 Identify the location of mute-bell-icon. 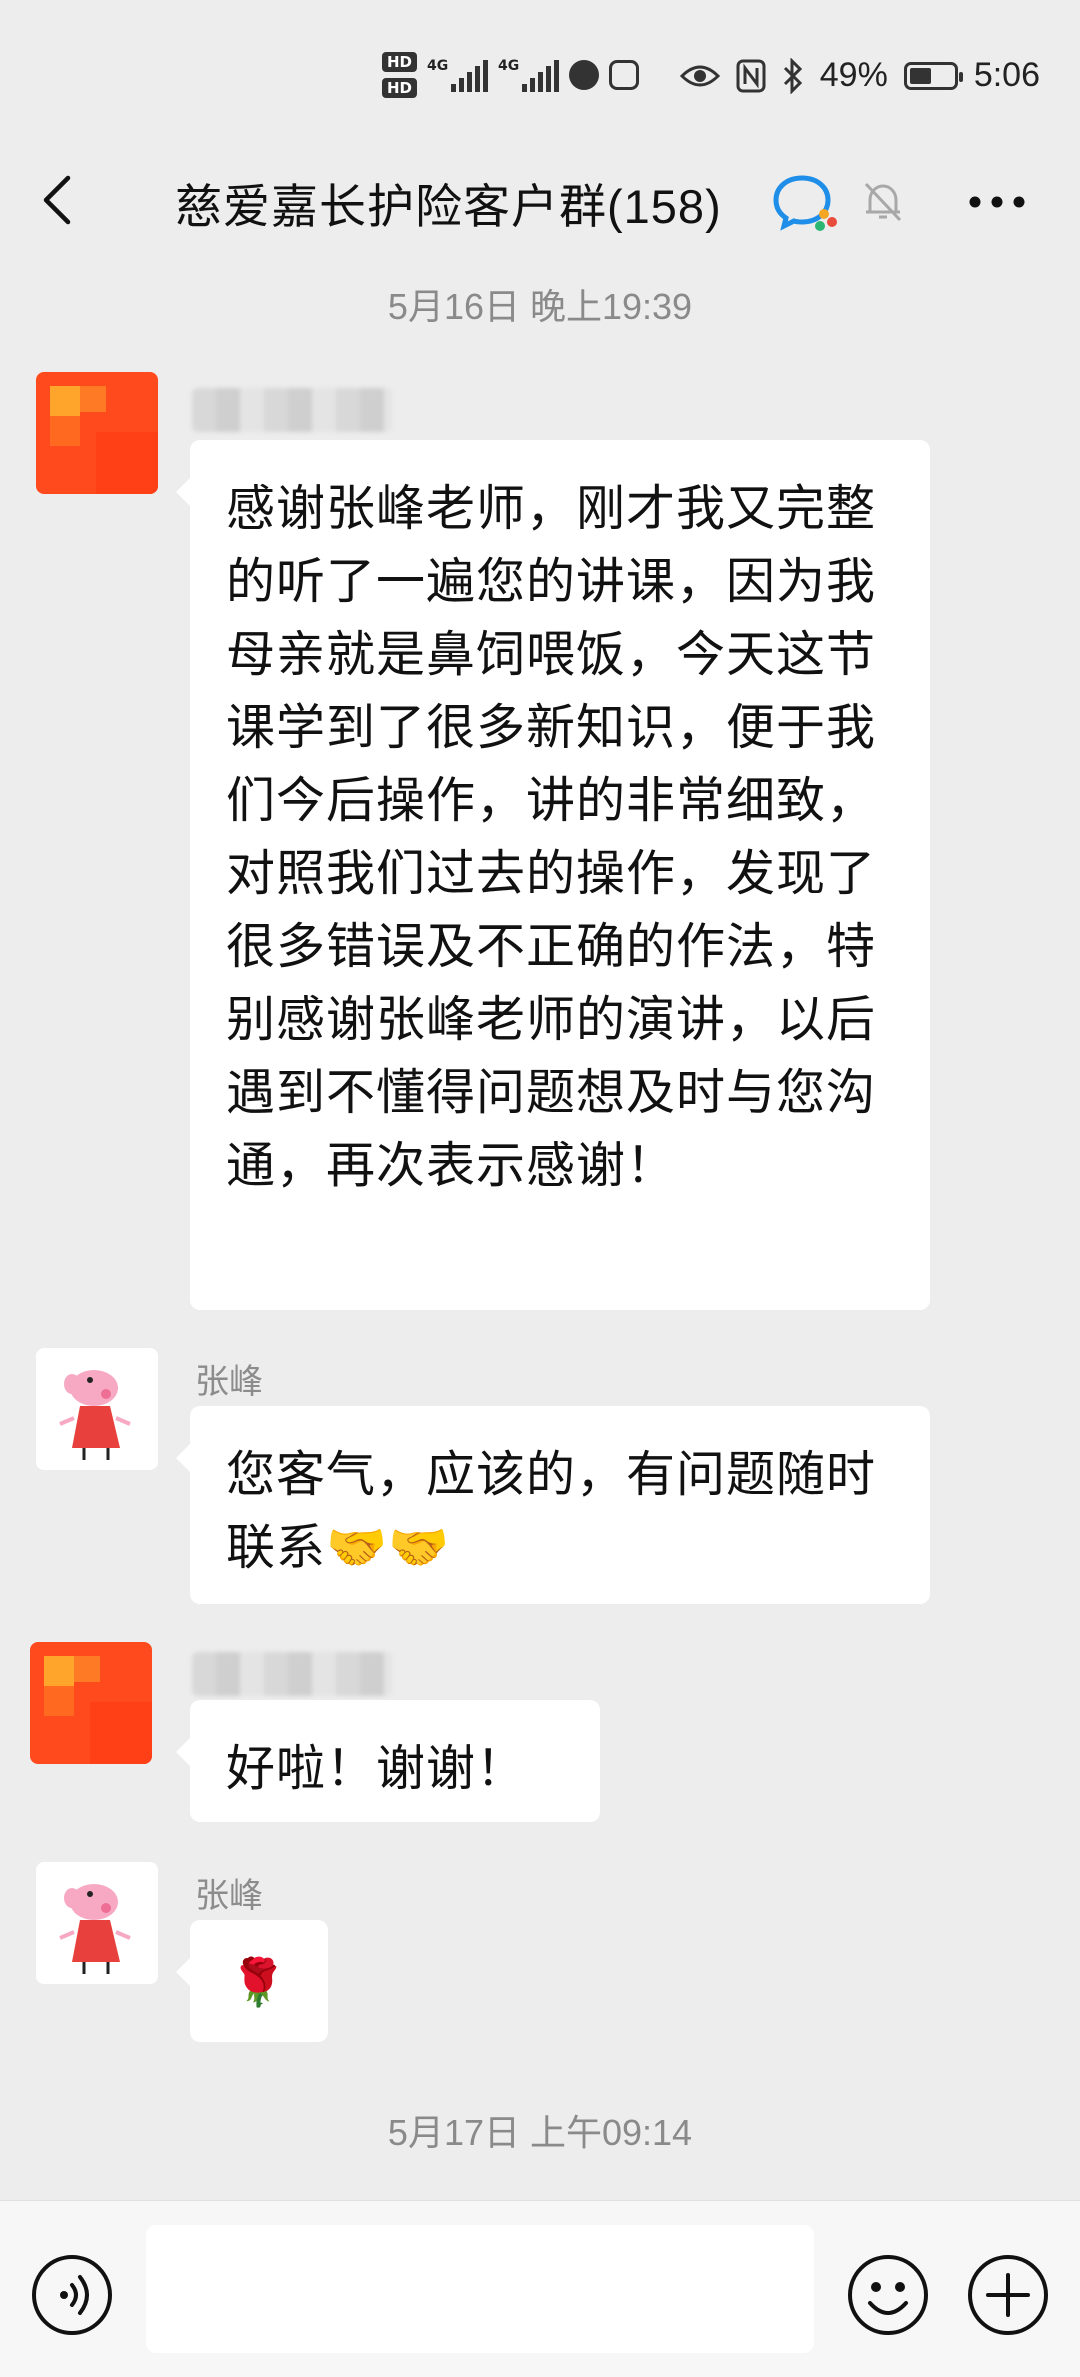
(883, 201).